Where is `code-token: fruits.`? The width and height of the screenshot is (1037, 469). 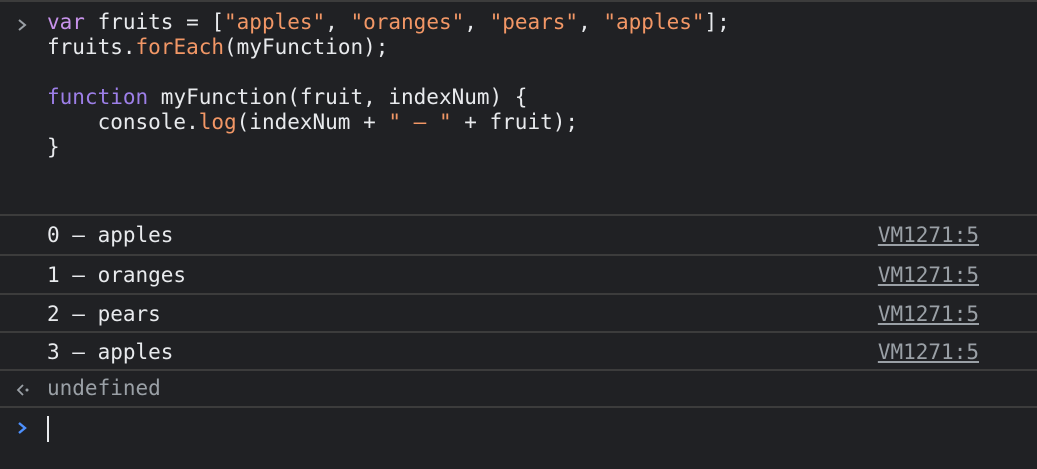 code-token: fruits. is located at coordinates (91, 47).